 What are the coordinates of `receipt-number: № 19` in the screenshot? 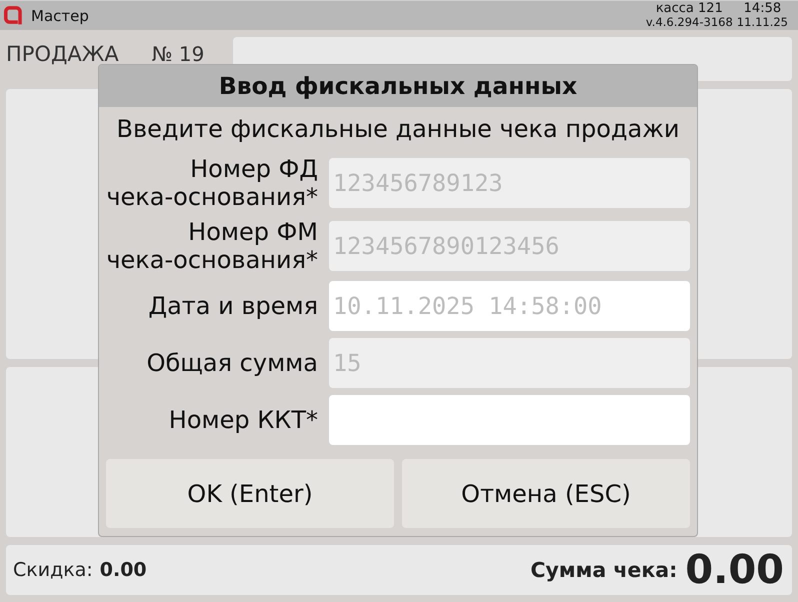 It's located at (178, 54).